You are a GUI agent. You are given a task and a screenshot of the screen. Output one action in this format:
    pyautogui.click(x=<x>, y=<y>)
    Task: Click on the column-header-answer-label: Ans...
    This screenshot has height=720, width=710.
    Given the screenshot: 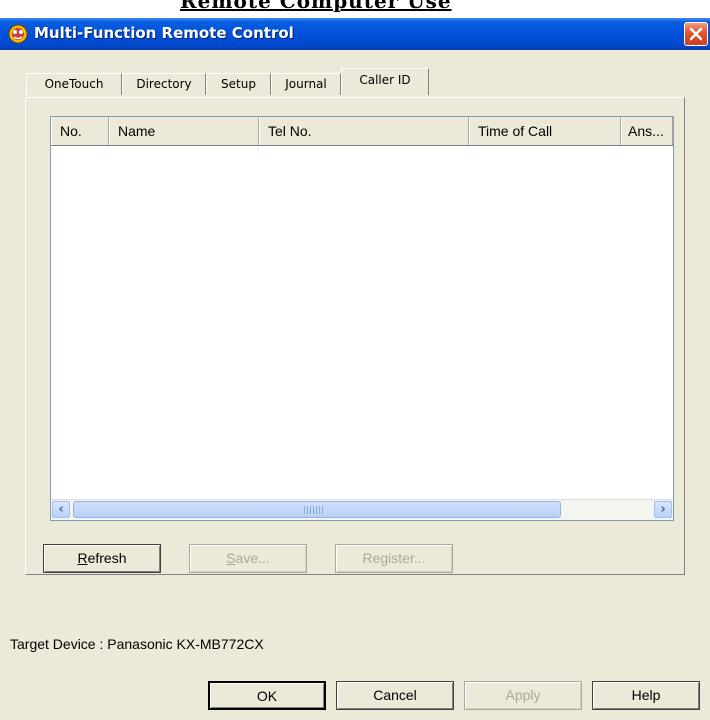 What is the action you would take?
    pyautogui.click(x=646, y=131)
    